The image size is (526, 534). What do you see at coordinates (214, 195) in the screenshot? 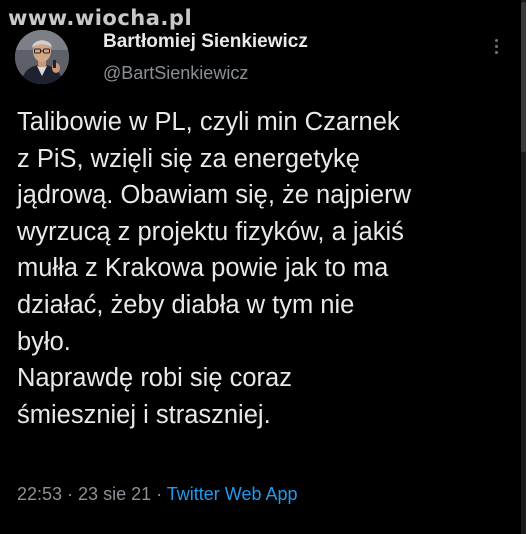
I see `tweet-text-line: jądrową. Obawiam się, że najpierw` at bounding box center [214, 195].